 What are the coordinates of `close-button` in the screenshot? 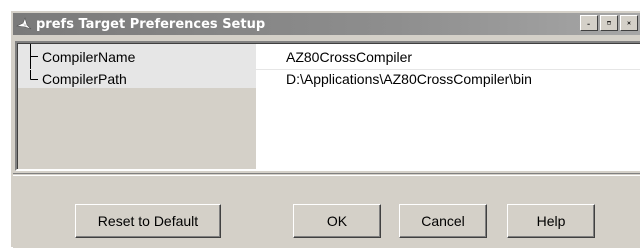 It's located at (629, 23).